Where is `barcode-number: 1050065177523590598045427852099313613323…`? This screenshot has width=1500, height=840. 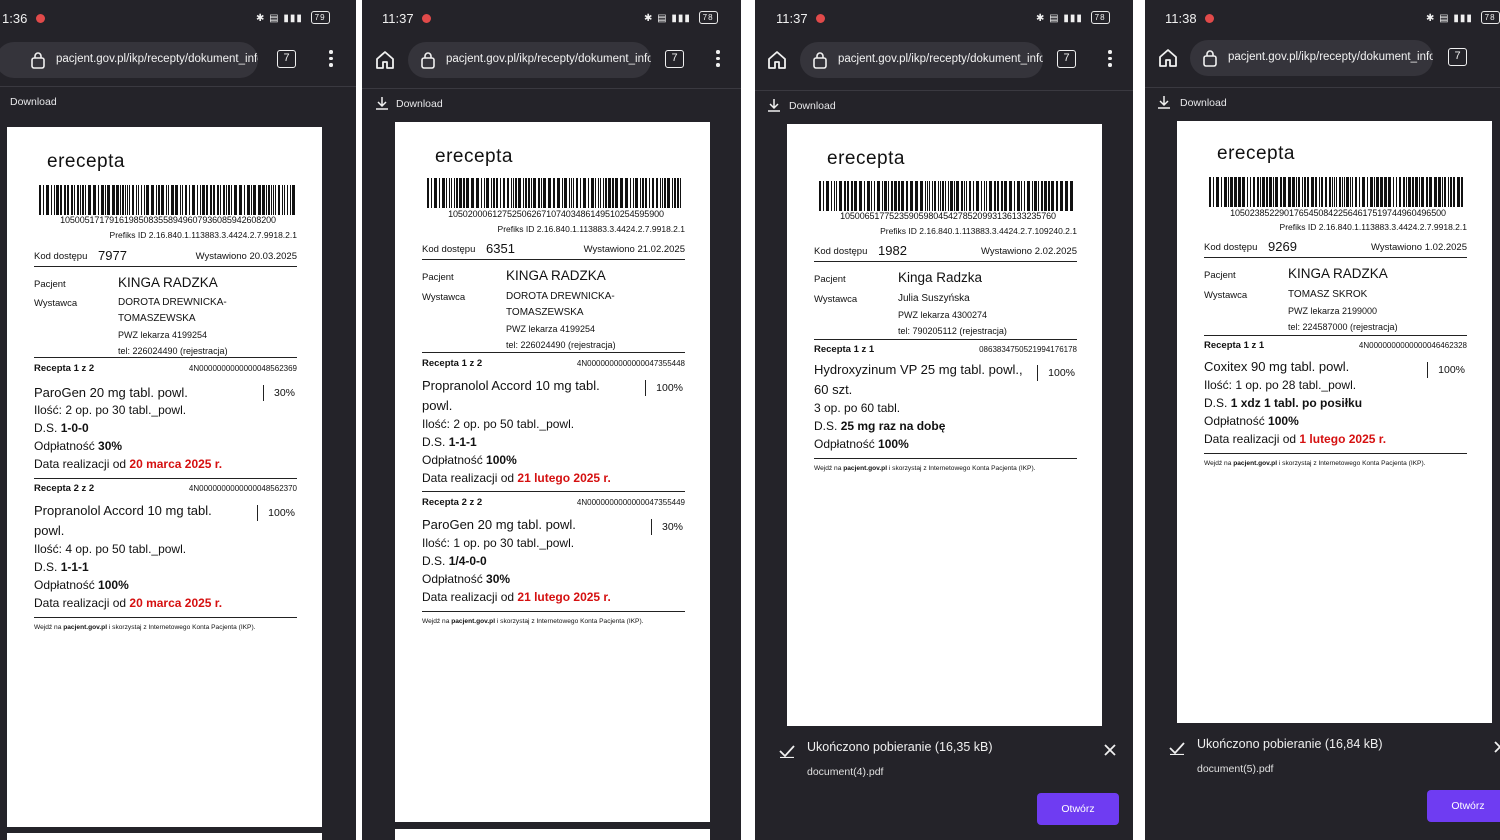 barcode-number: 1050065177523590598045427852099313613323… is located at coordinates (948, 216).